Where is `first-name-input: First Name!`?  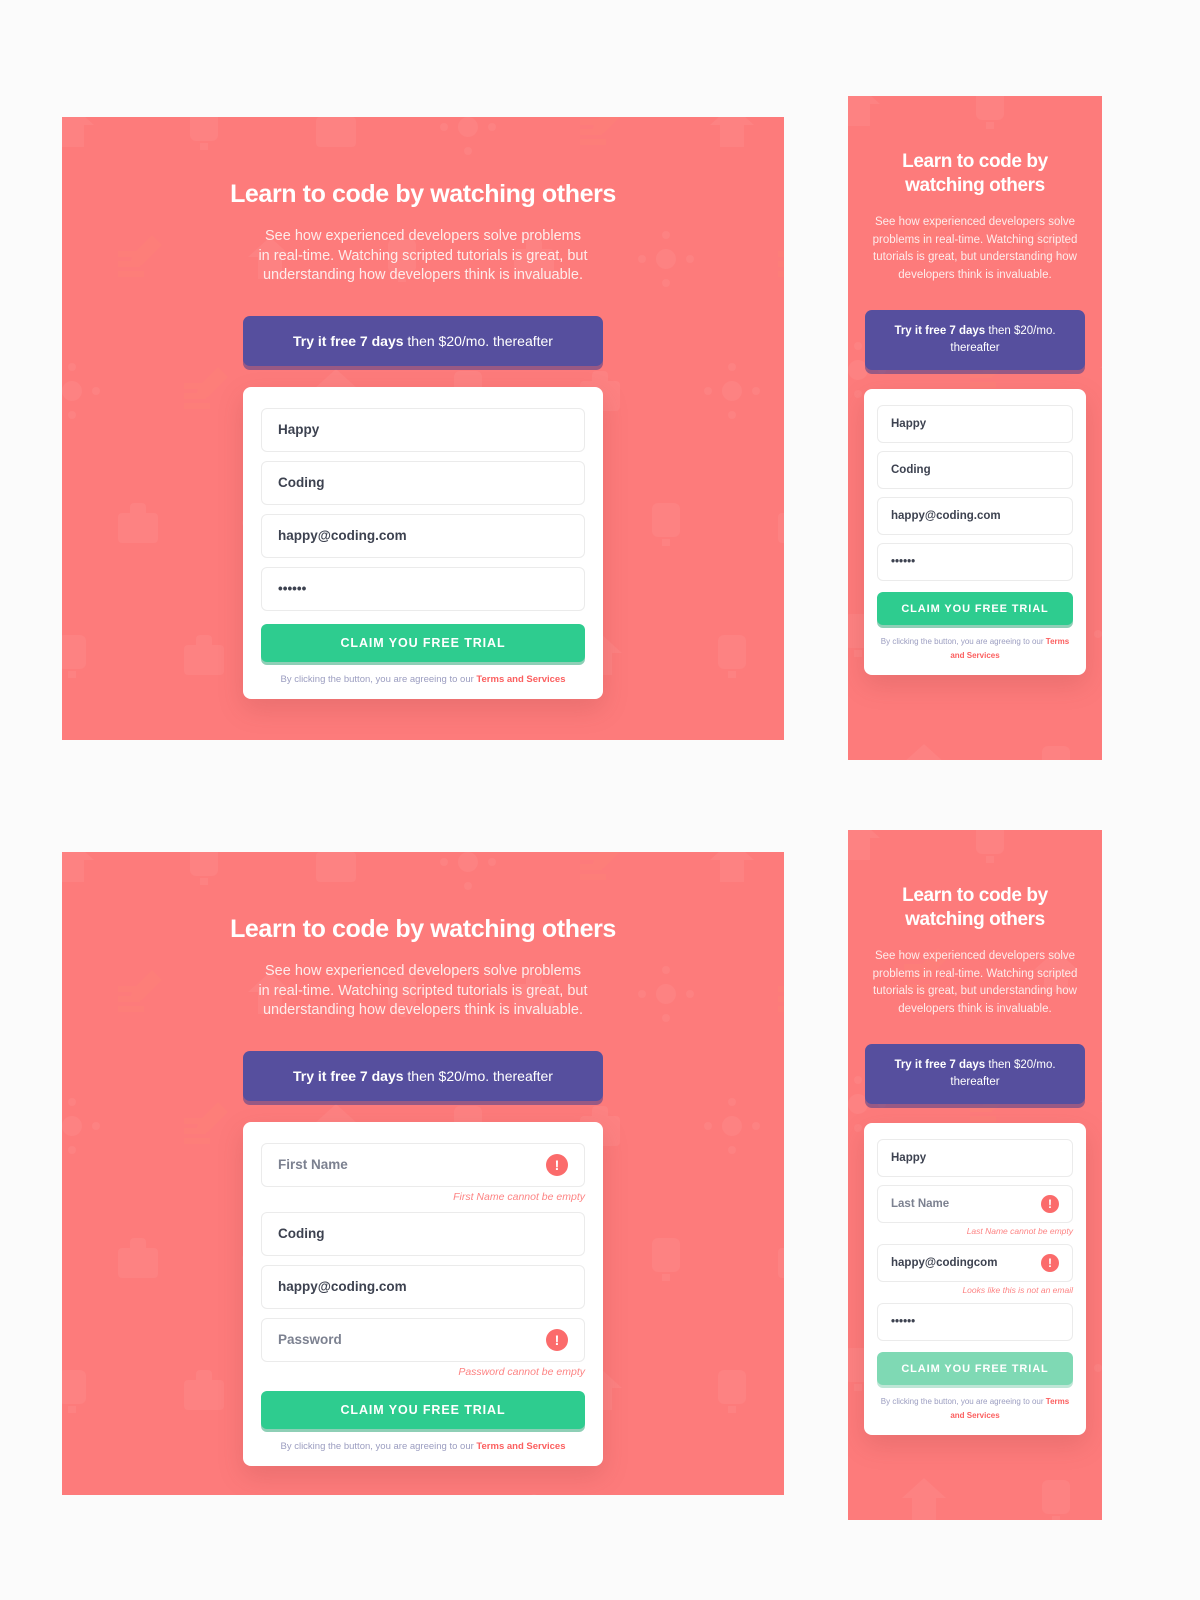 first-name-input: First Name! is located at coordinates (423, 1164).